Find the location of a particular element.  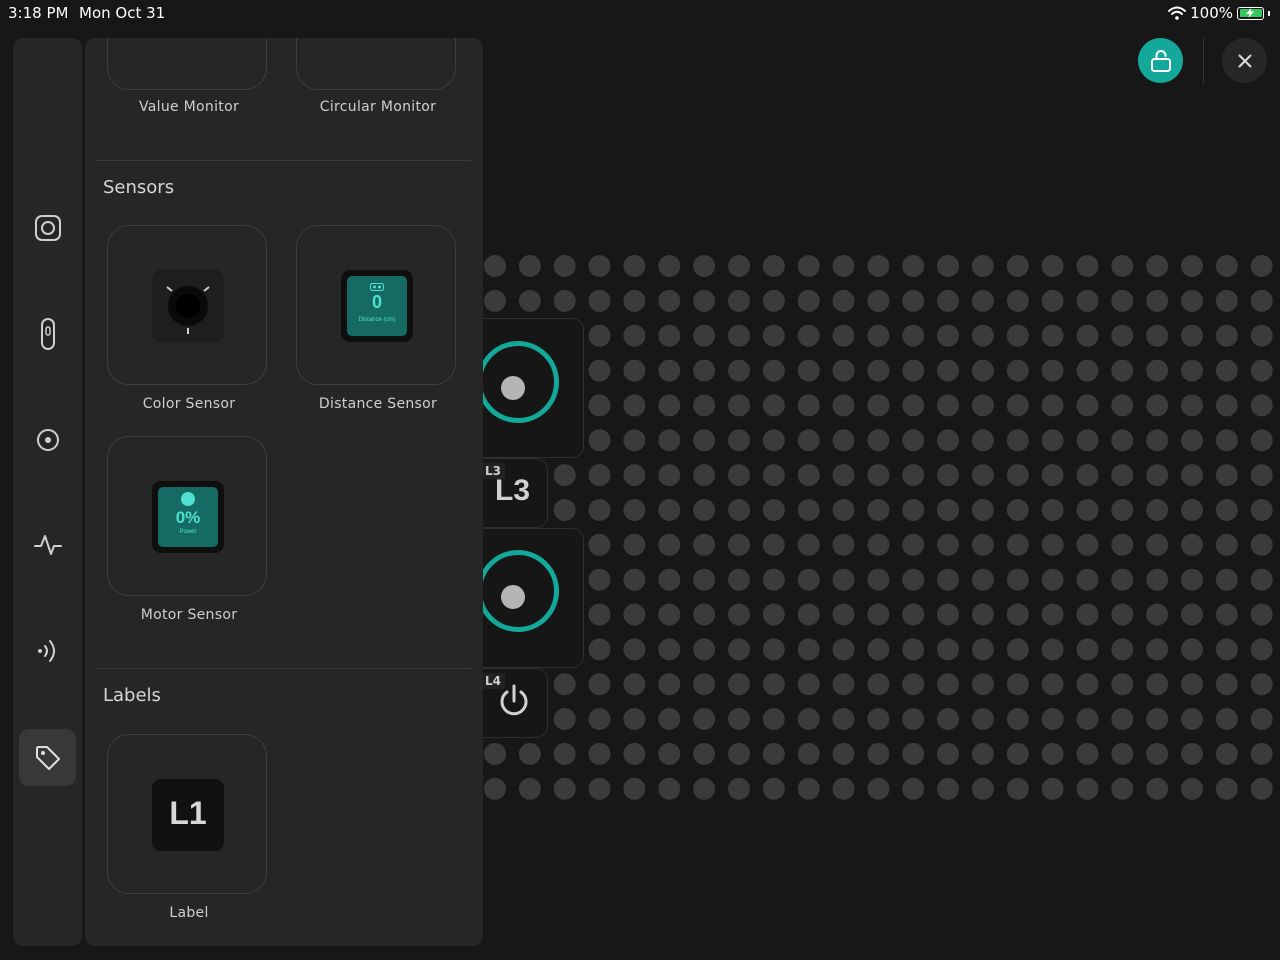

label-text: L3 is located at coordinates (513, 490).